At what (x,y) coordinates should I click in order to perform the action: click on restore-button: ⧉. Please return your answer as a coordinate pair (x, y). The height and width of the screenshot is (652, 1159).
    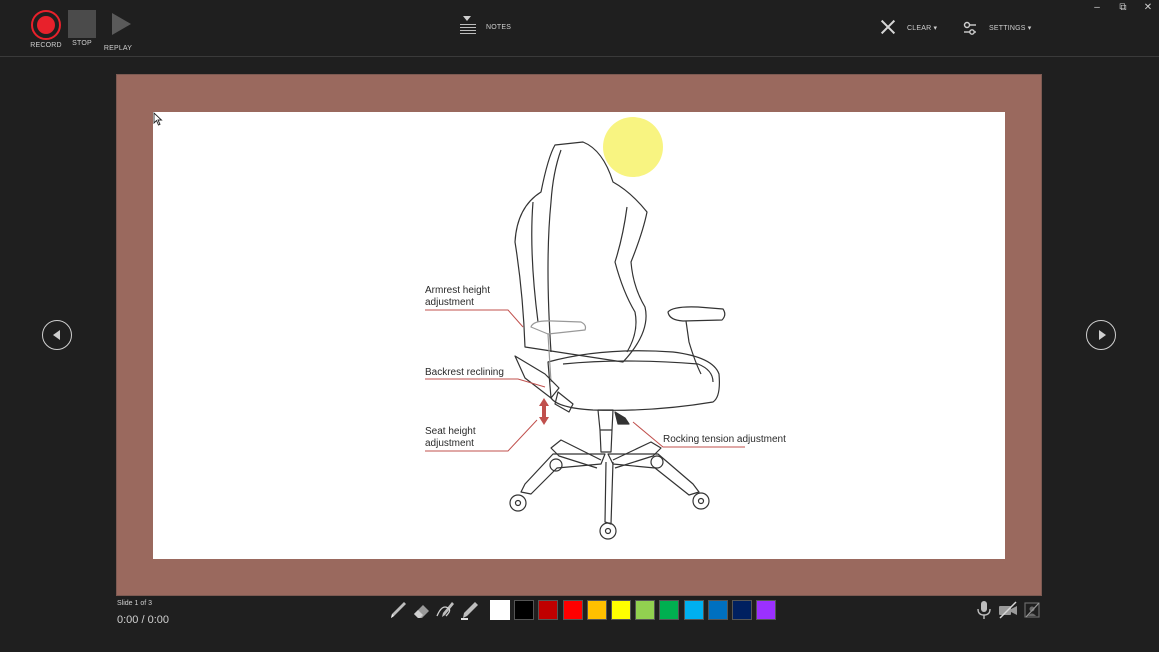
    Looking at the image, I should click on (1123, 7).